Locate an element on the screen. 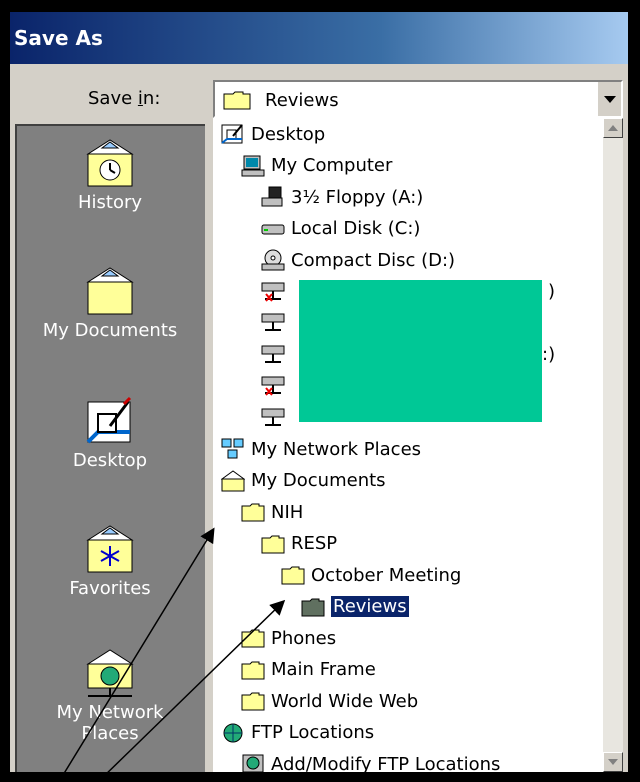  arrow-to-reviews is located at coordinates (192, 690).